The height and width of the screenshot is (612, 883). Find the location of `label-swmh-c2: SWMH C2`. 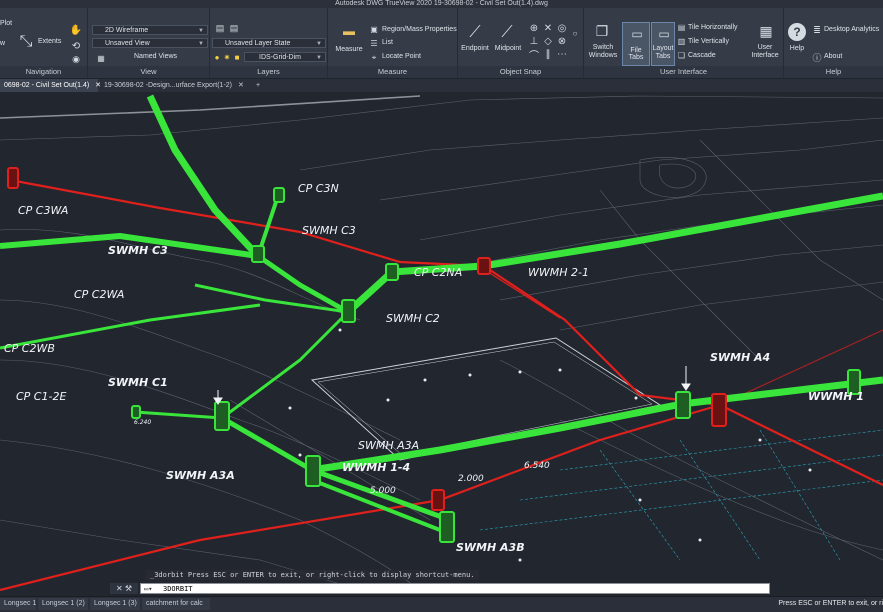

label-swmh-c2: SWMH C2 is located at coordinates (413, 318).